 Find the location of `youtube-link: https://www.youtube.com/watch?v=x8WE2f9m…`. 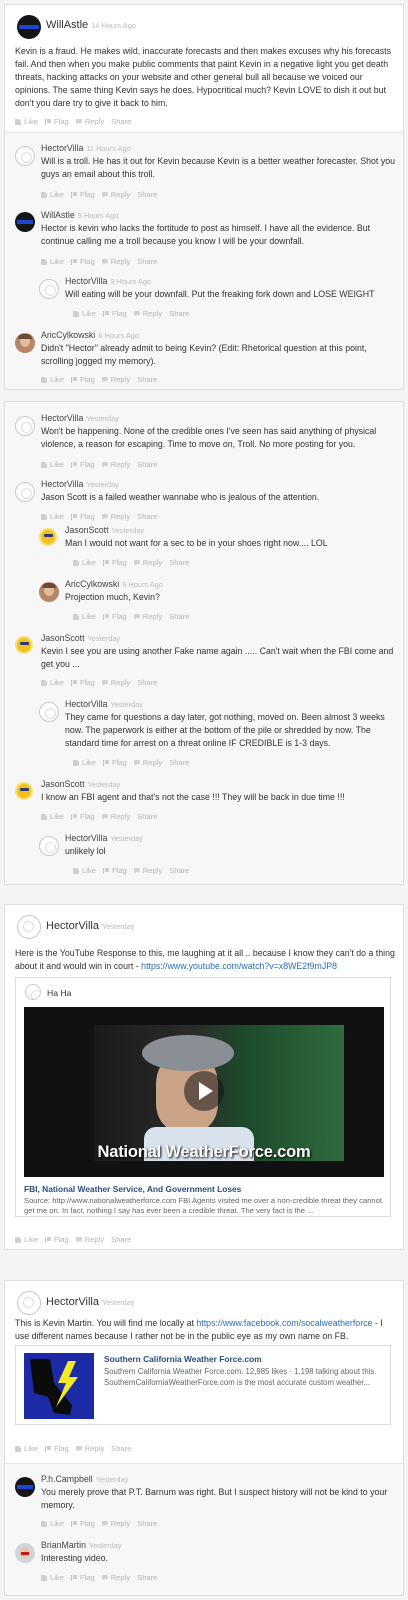

youtube-link: https://www.youtube.com/watch?v=x8WE2f9m… is located at coordinates (239, 966).